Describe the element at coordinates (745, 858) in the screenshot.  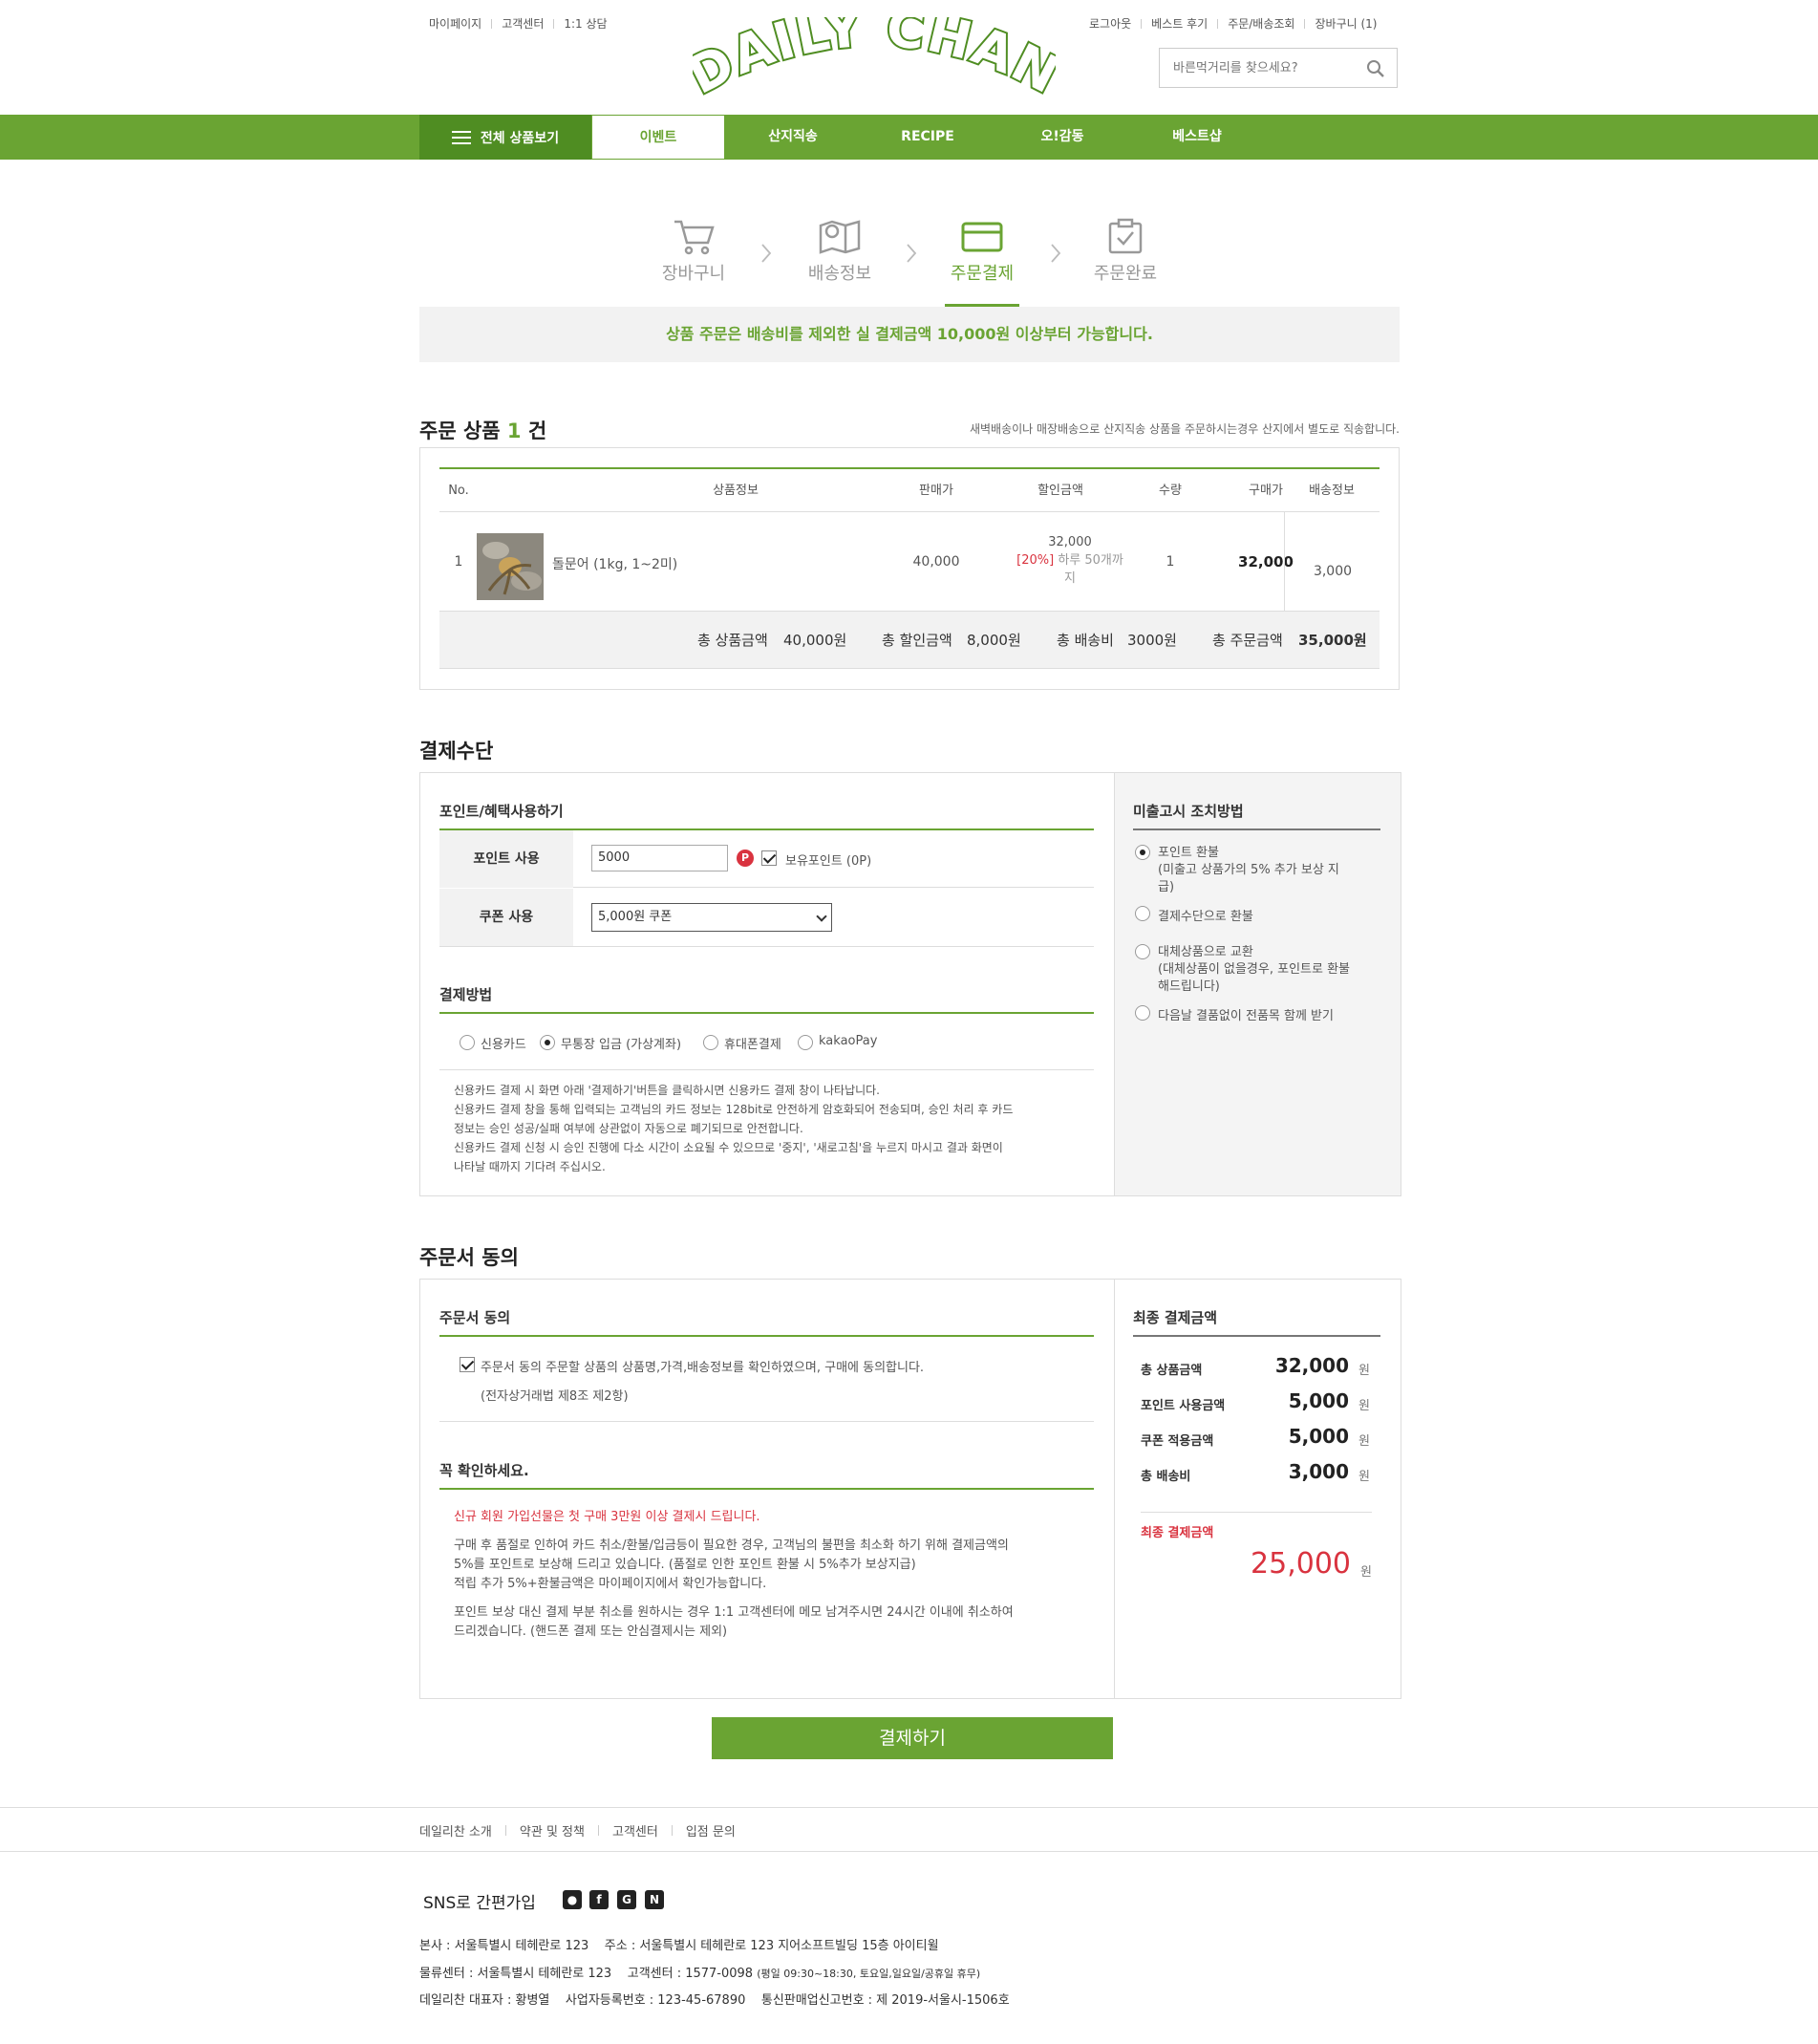
I see `point-badge-icon: P` at that location.